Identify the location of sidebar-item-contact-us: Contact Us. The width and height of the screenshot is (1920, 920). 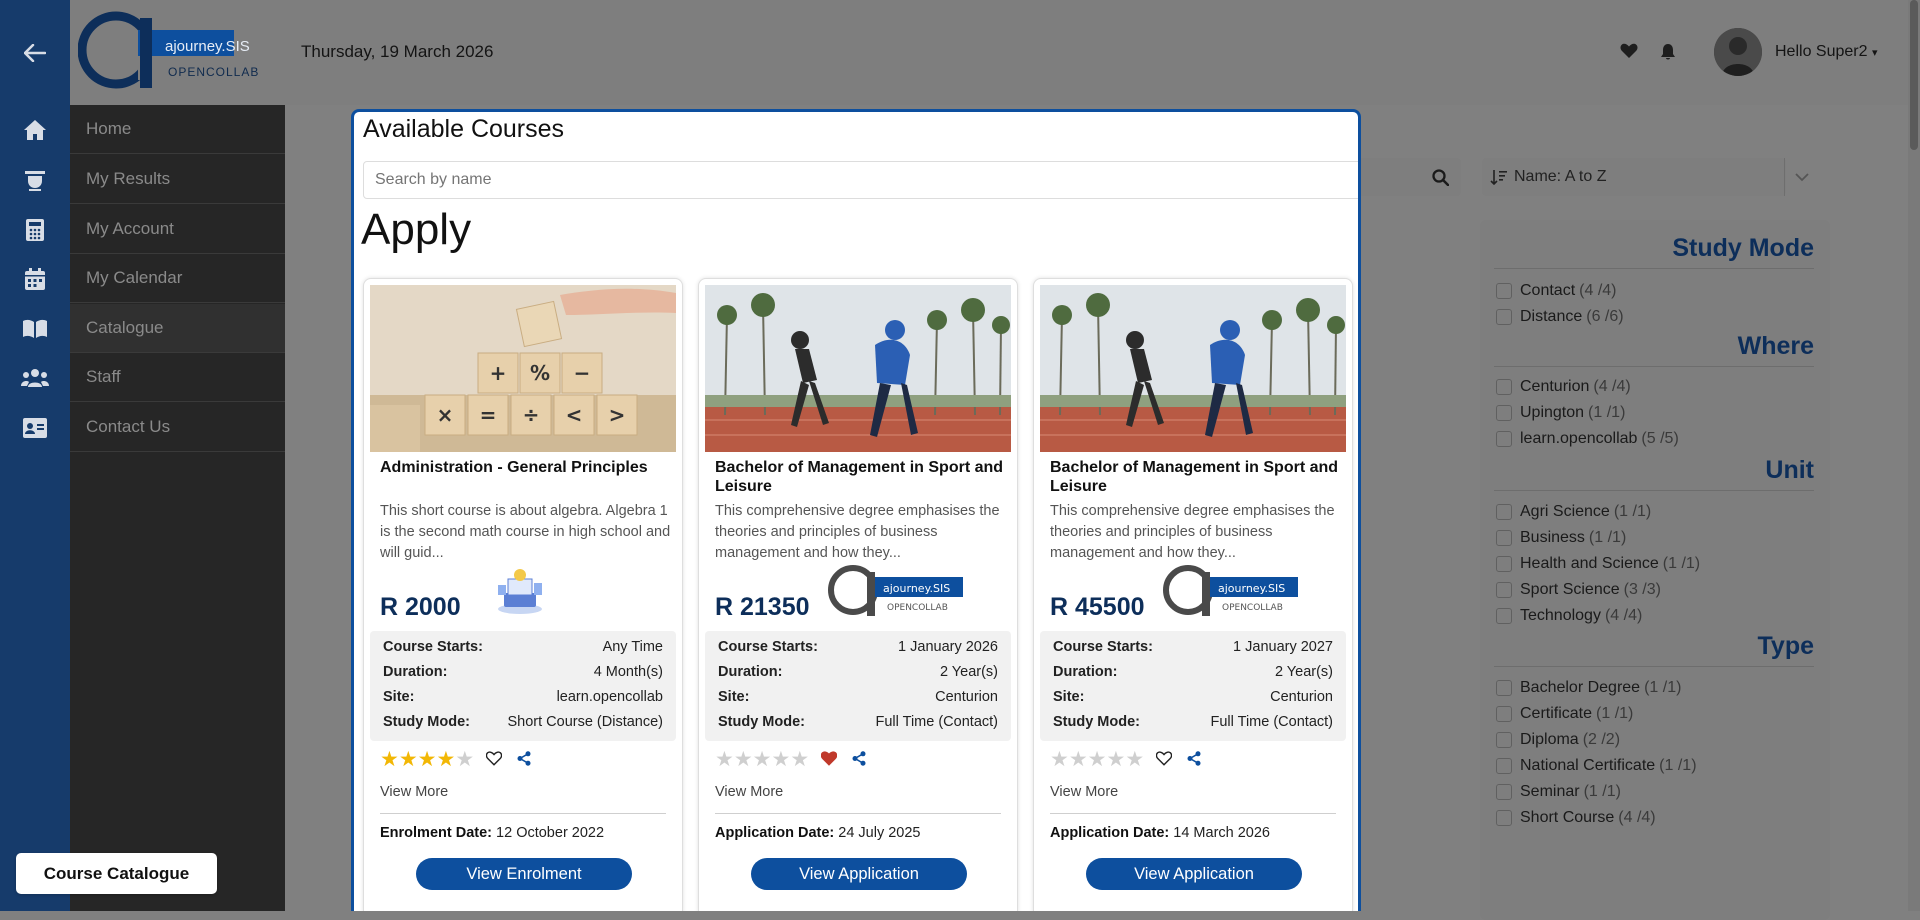
(177, 427).